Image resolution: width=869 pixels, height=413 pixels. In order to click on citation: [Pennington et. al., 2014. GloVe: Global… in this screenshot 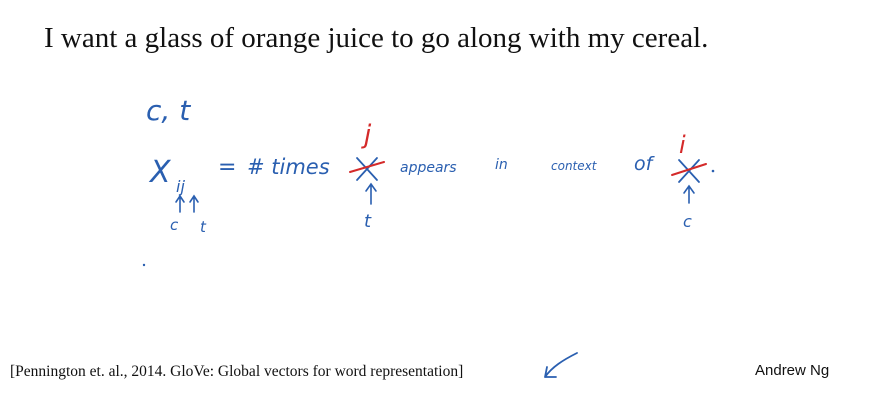, I will do `click(237, 371)`.